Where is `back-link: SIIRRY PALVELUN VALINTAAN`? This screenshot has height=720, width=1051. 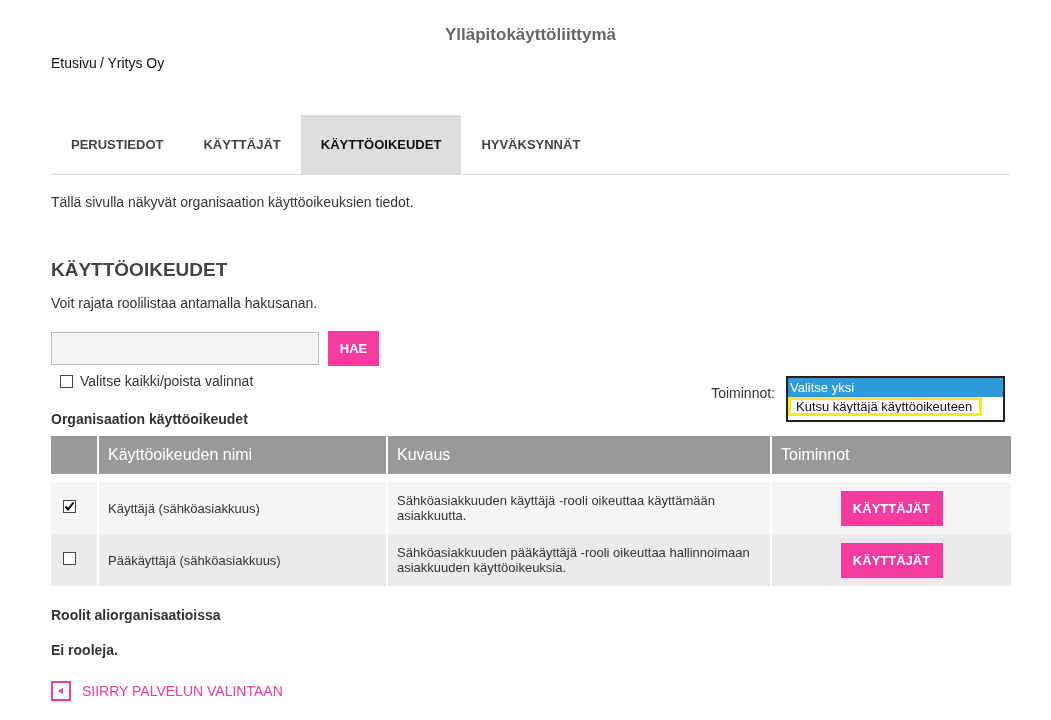 back-link: SIIRRY PALVELUN VALINTAAN is located at coordinates (167, 691).